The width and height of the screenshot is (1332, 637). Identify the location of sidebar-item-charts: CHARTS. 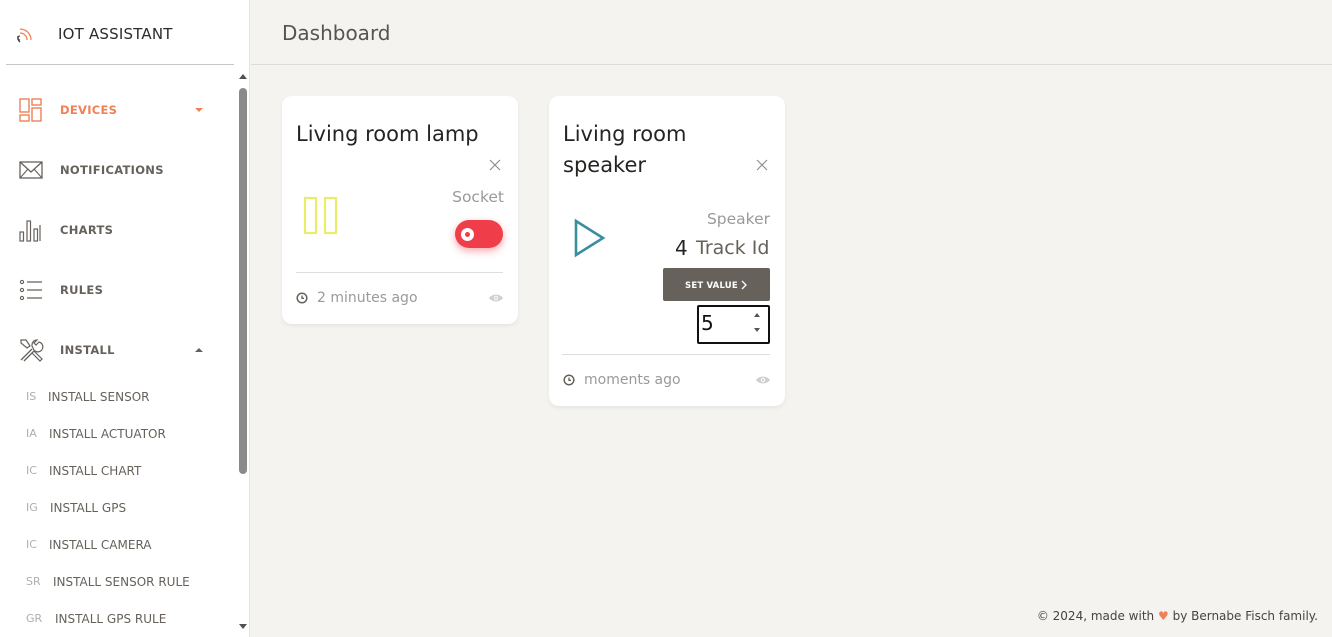
(116, 230).